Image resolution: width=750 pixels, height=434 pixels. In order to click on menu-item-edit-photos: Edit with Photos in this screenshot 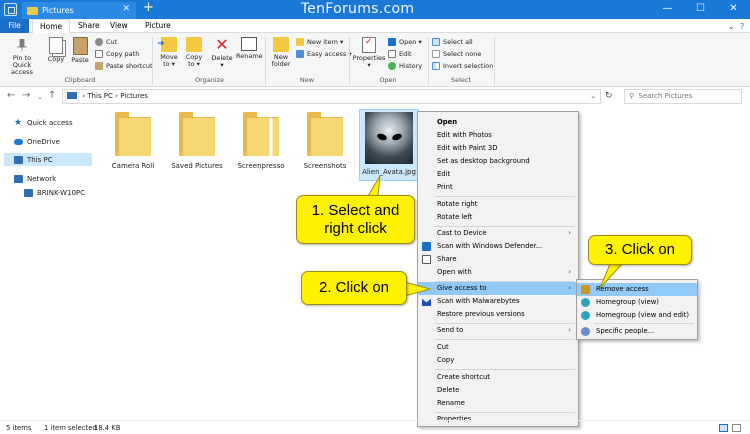, I will do `click(498, 135)`.